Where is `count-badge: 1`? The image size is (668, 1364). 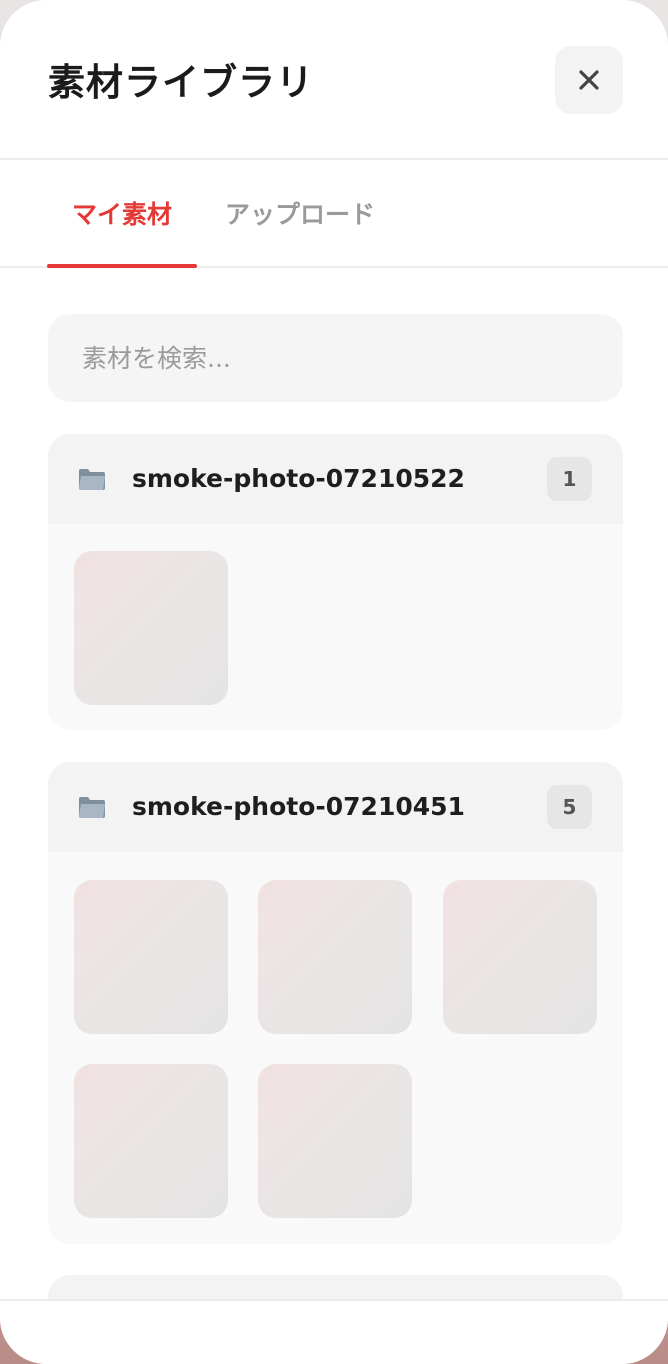
count-badge: 1 is located at coordinates (569, 479).